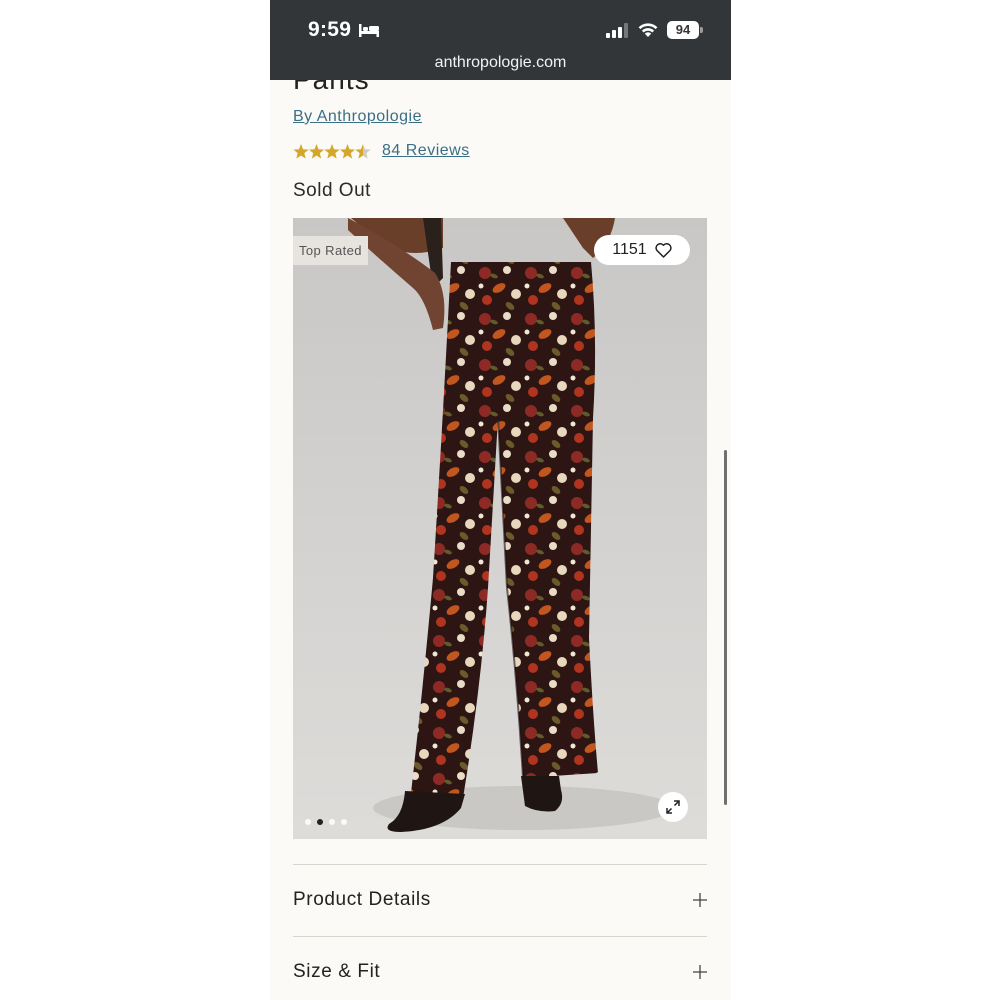  I want to click on page-scrollbar, so click(725, 627).